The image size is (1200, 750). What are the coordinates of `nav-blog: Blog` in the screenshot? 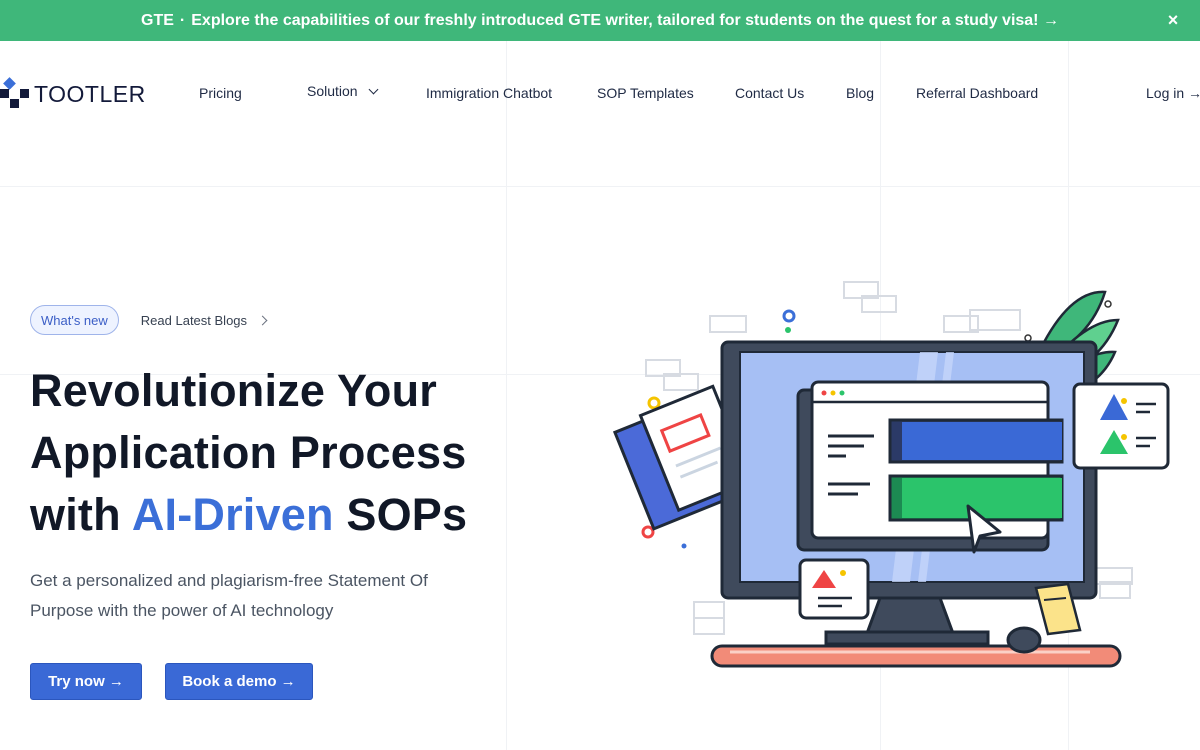 It's located at (860, 93).